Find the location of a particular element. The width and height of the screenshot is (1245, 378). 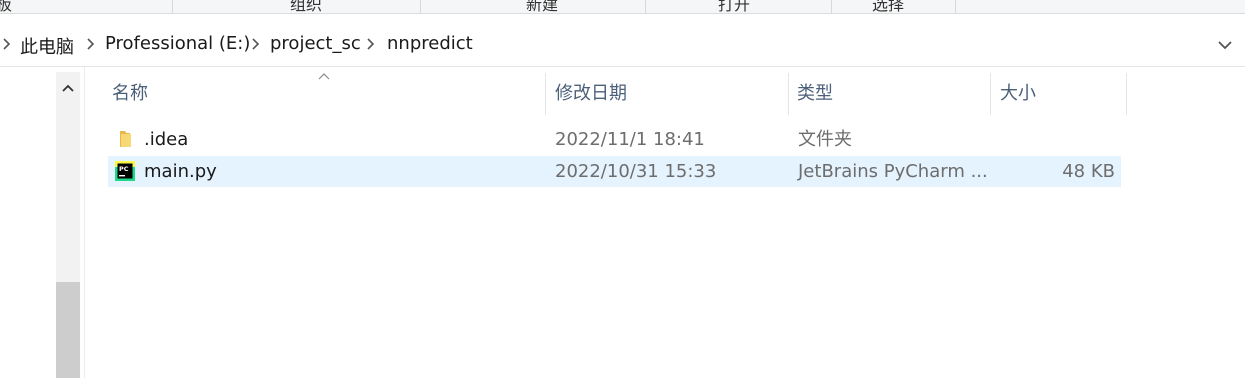

scroll-up-icon is located at coordinates (68, 89).